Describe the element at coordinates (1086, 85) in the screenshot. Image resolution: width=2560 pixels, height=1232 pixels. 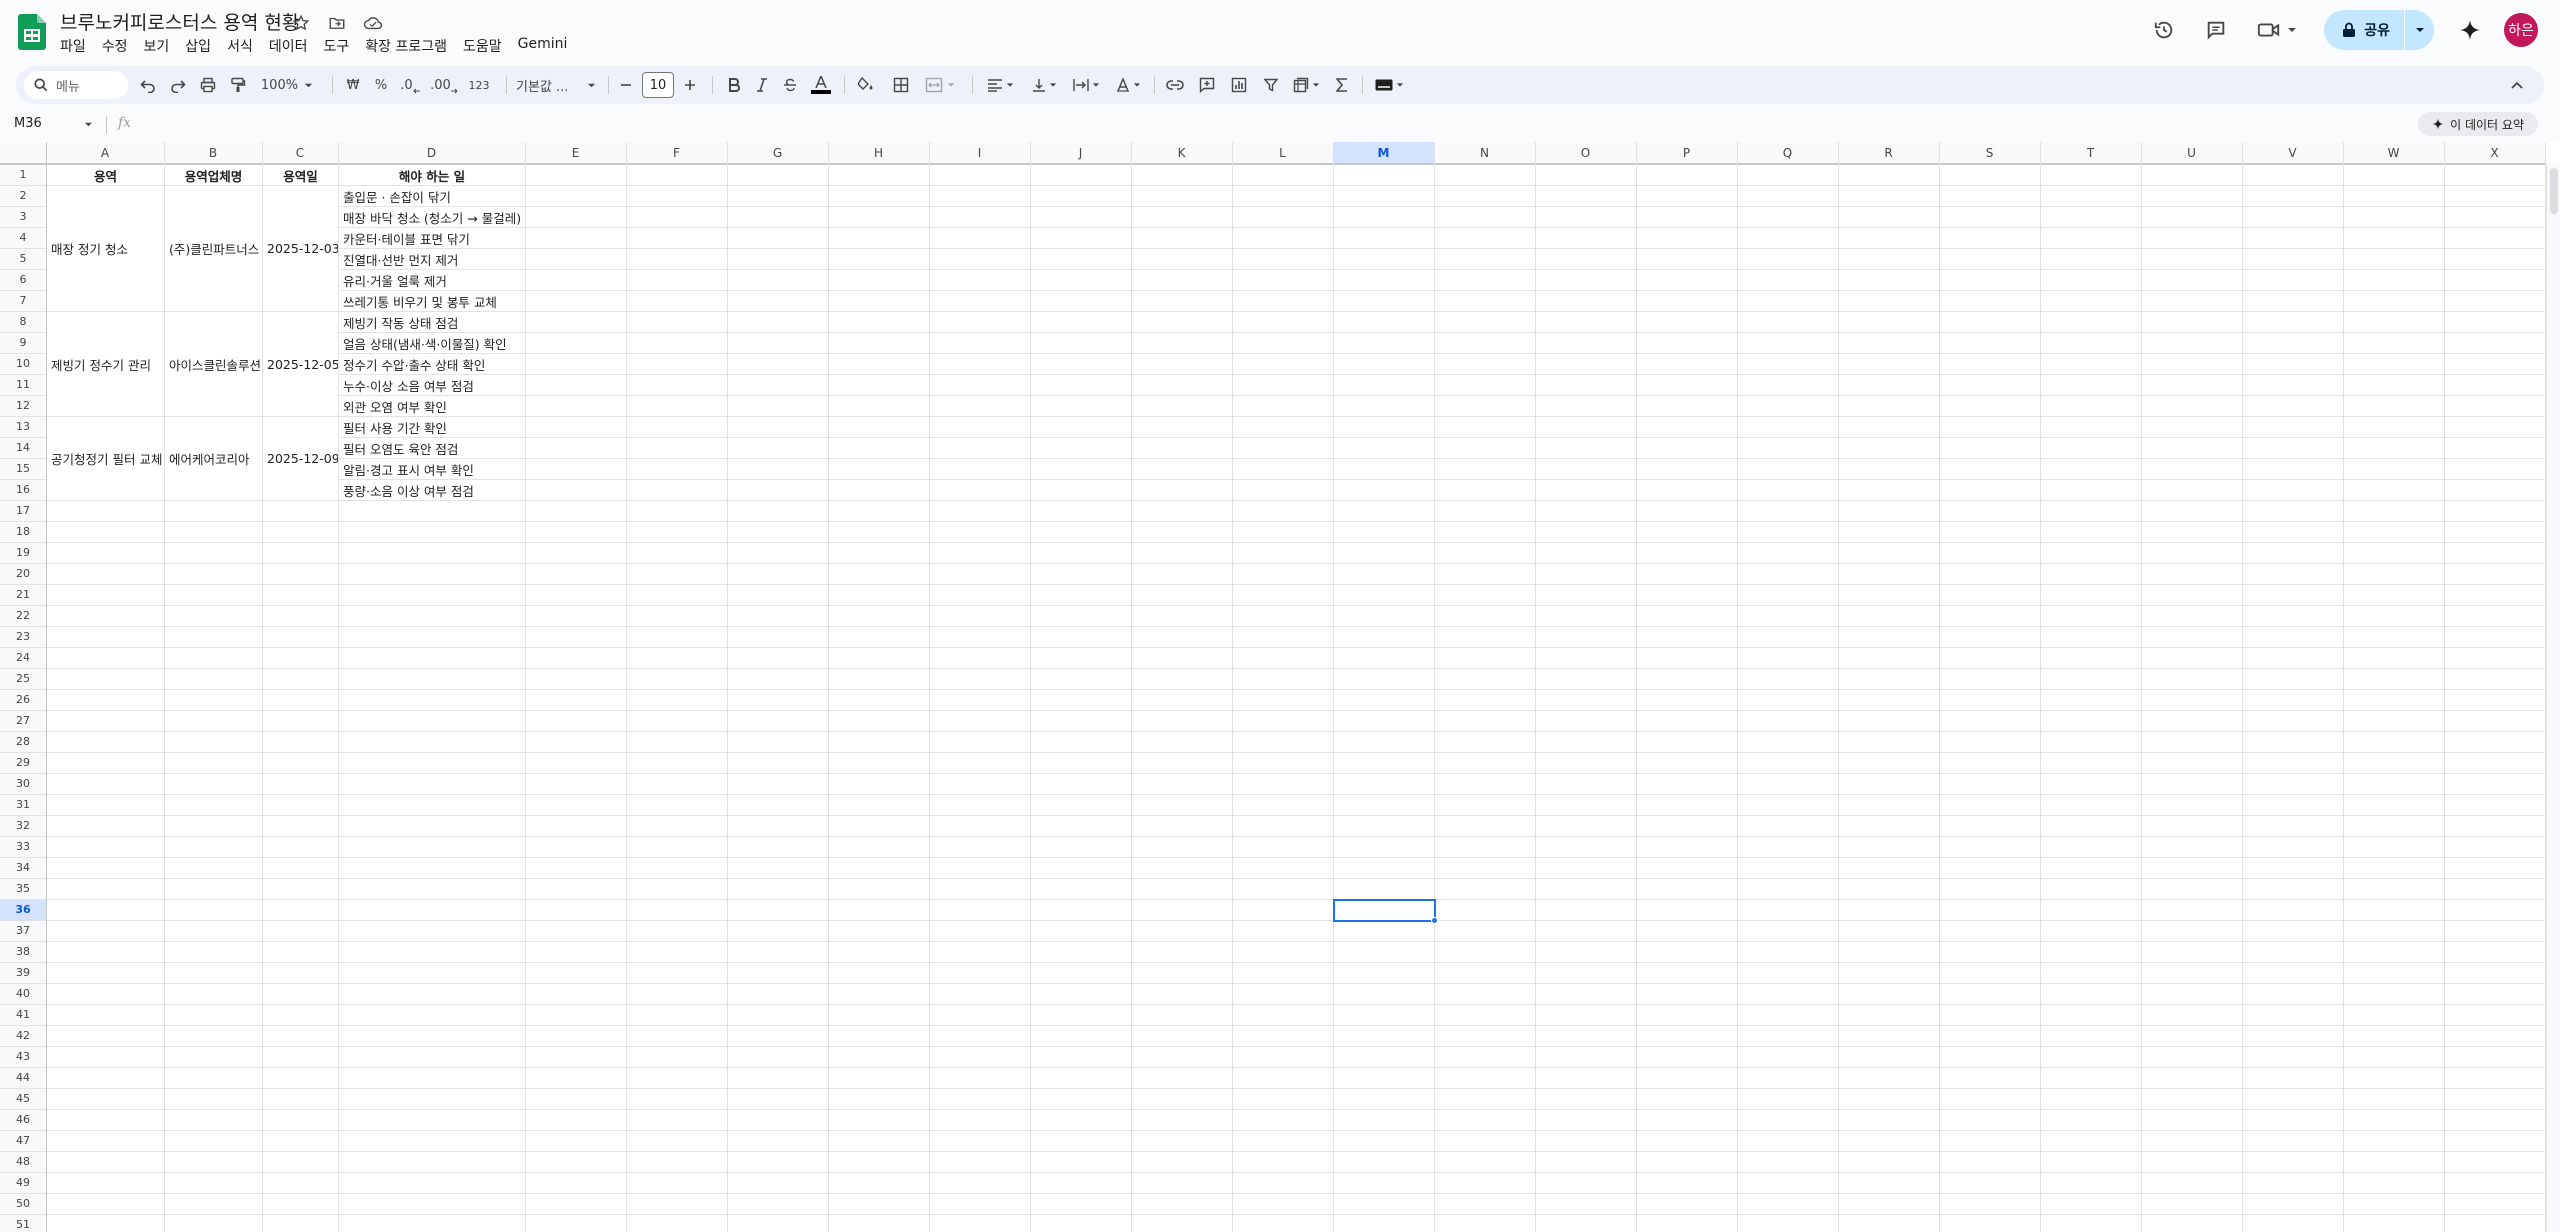
I see `text-wrapping-button` at that location.